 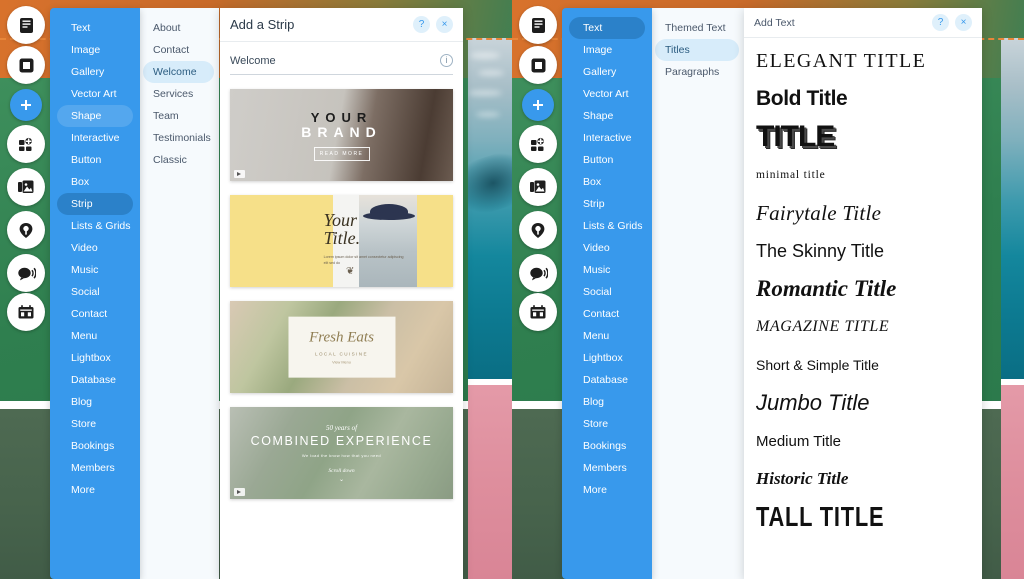 I want to click on text-preset-label: Short & Simple Title, so click(x=817, y=365).